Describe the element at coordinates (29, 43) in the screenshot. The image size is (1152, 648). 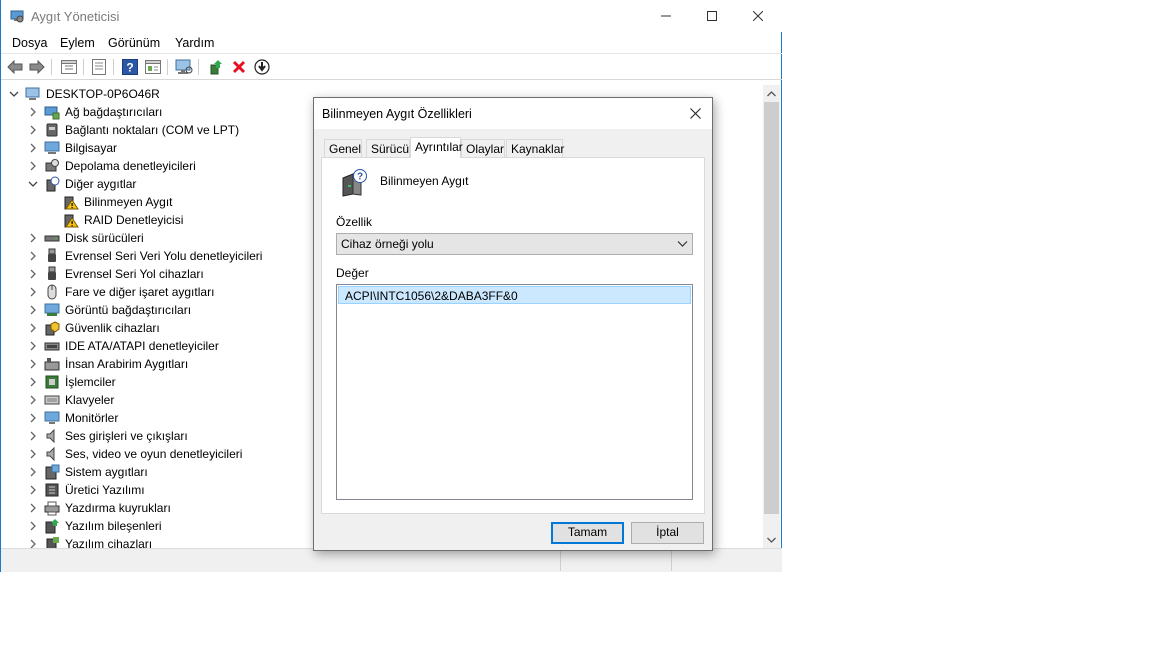
I see `menu-file: Dosya` at that location.